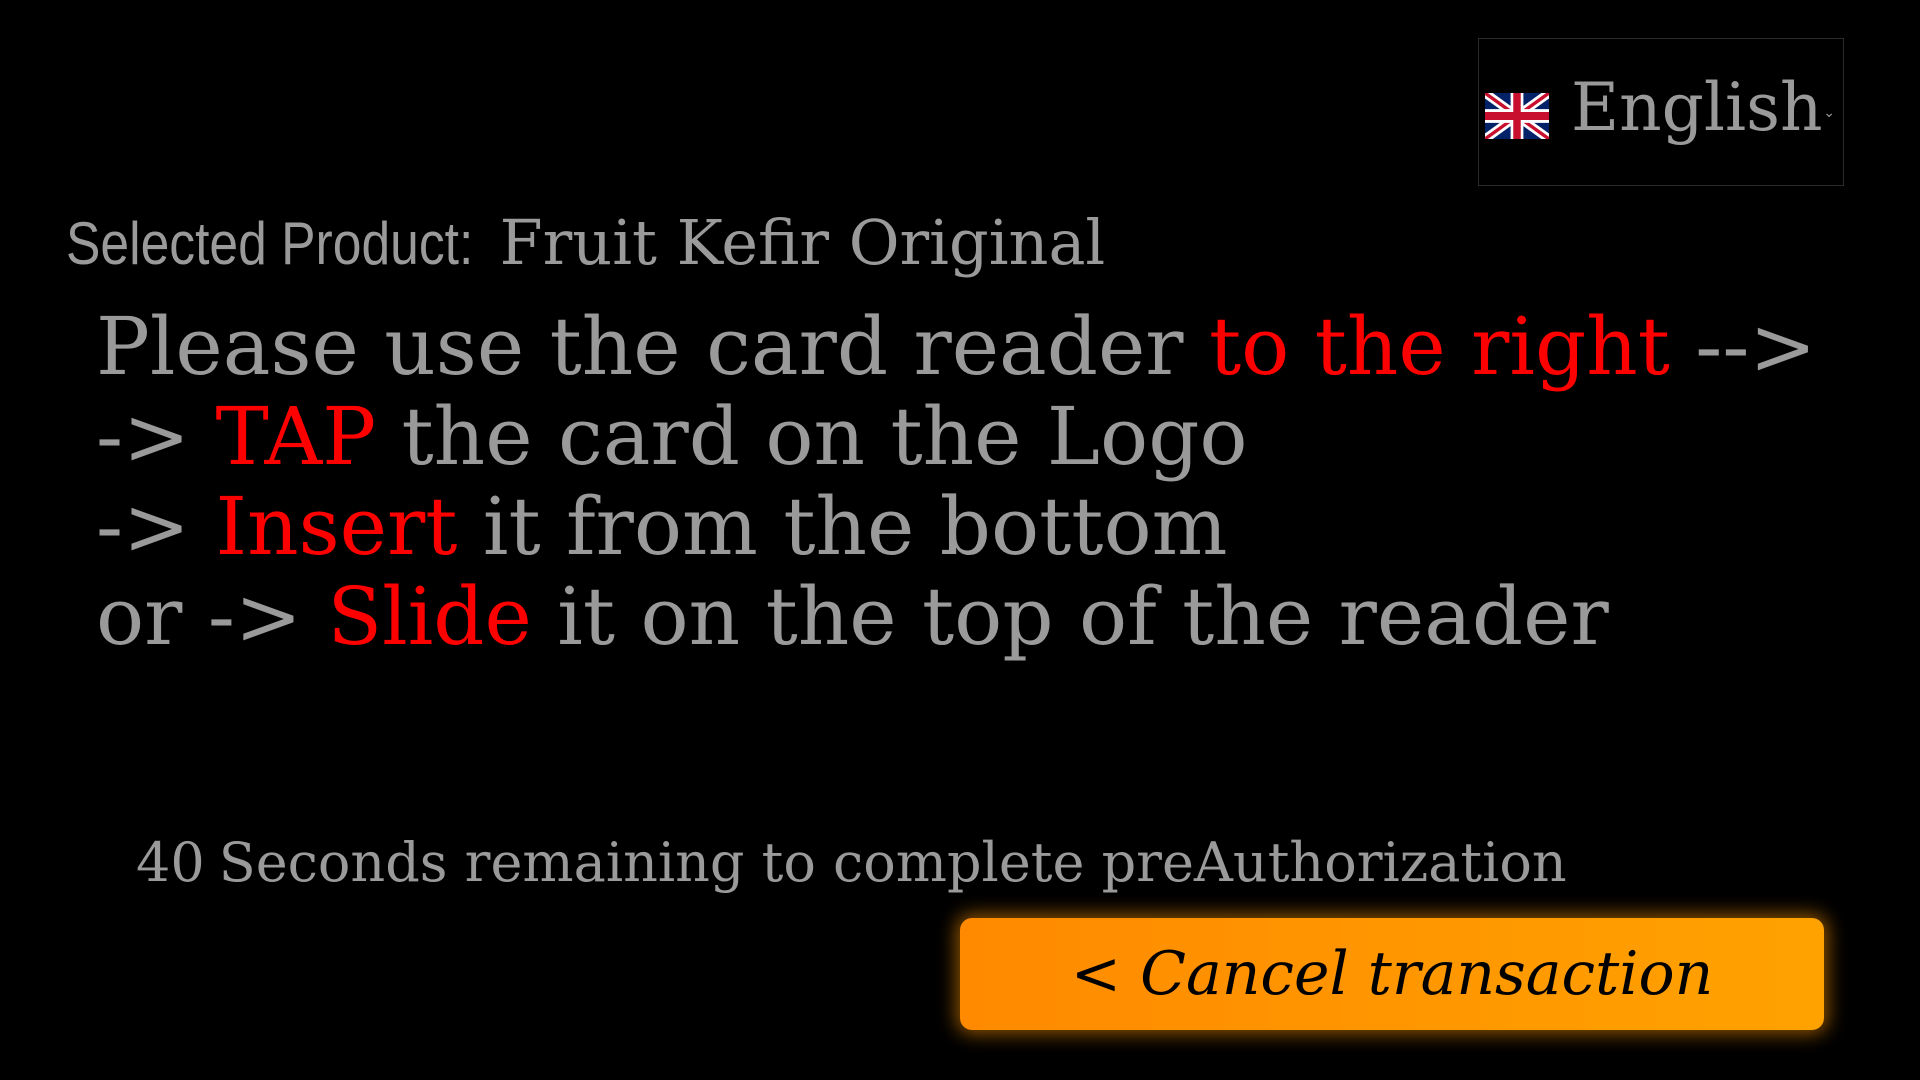 This screenshot has height=1080, width=1920. I want to click on instruction-line-2: -> TAP the card on the Logo, so click(956, 437).